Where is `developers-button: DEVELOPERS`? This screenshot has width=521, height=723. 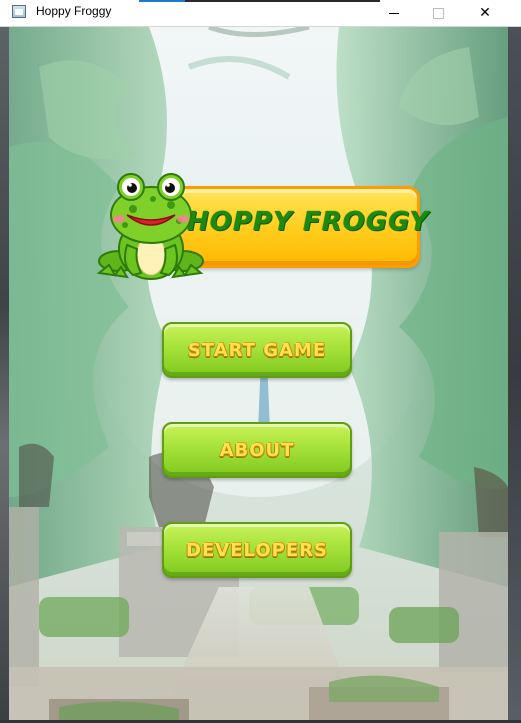
developers-button: DEVELOPERS is located at coordinates (257, 550).